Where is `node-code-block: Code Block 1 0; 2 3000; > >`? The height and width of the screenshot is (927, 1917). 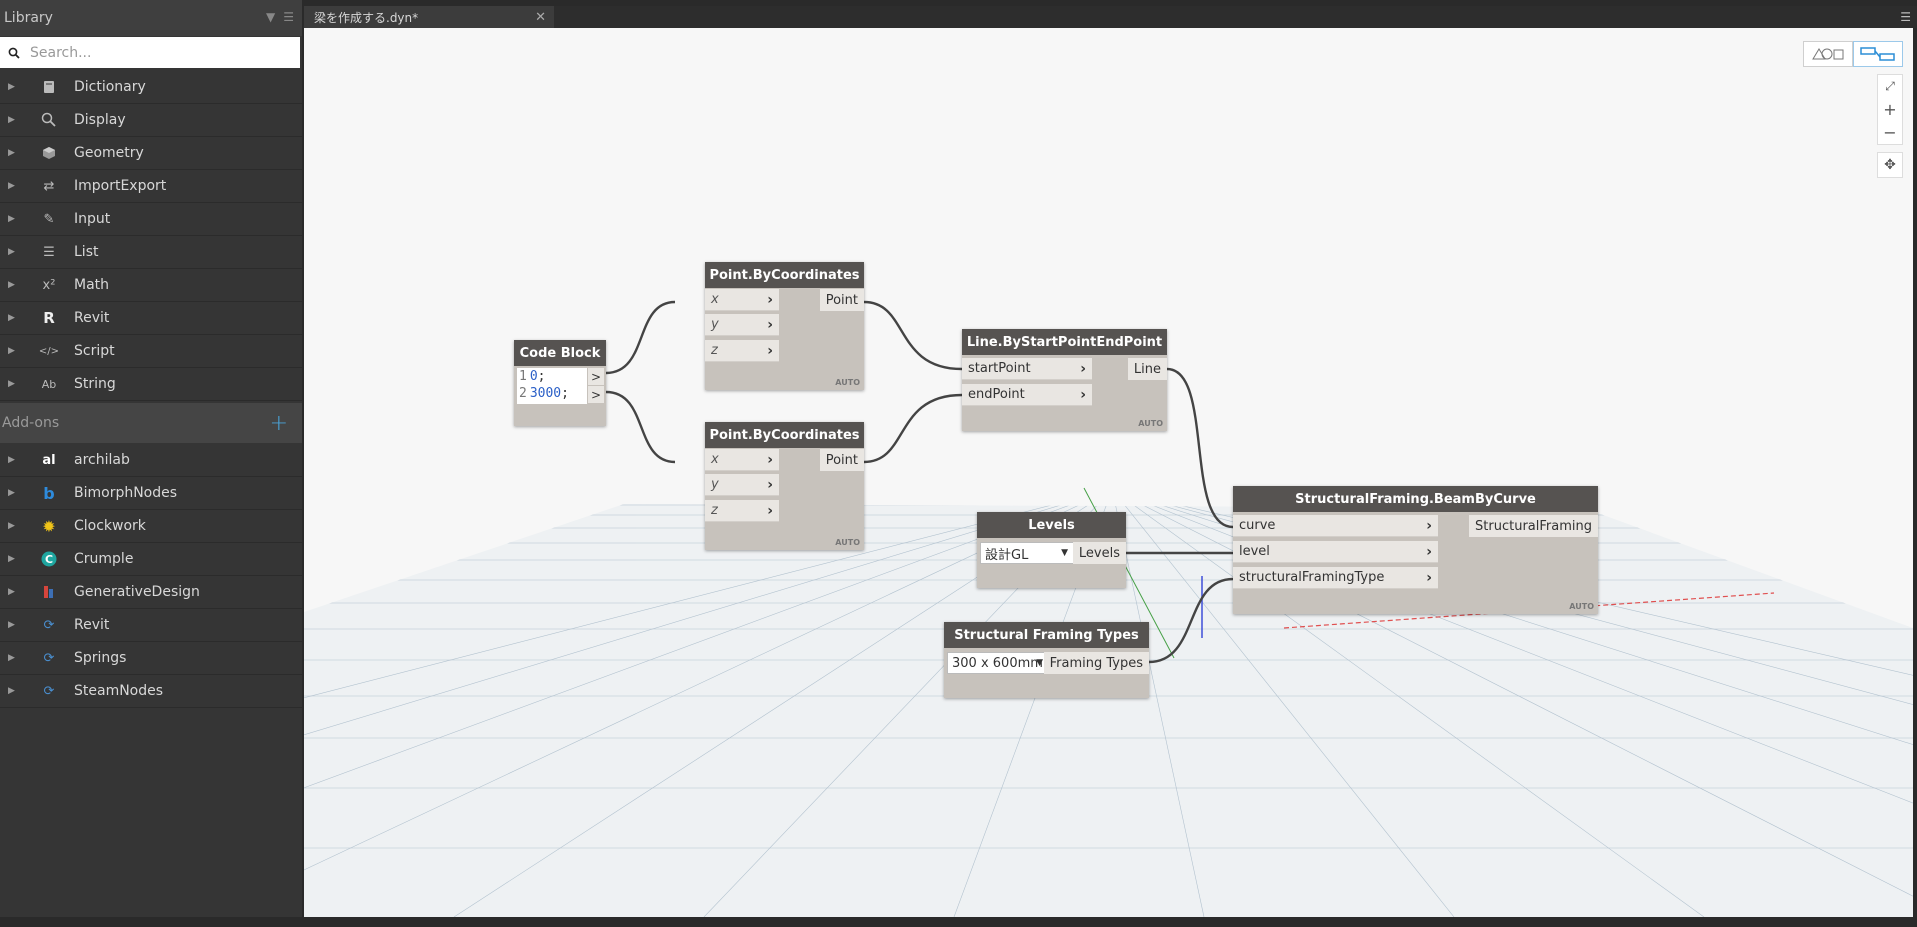 node-code-block: Code Block 1 0; 2 3000; > > is located at coordinates (560, 383).